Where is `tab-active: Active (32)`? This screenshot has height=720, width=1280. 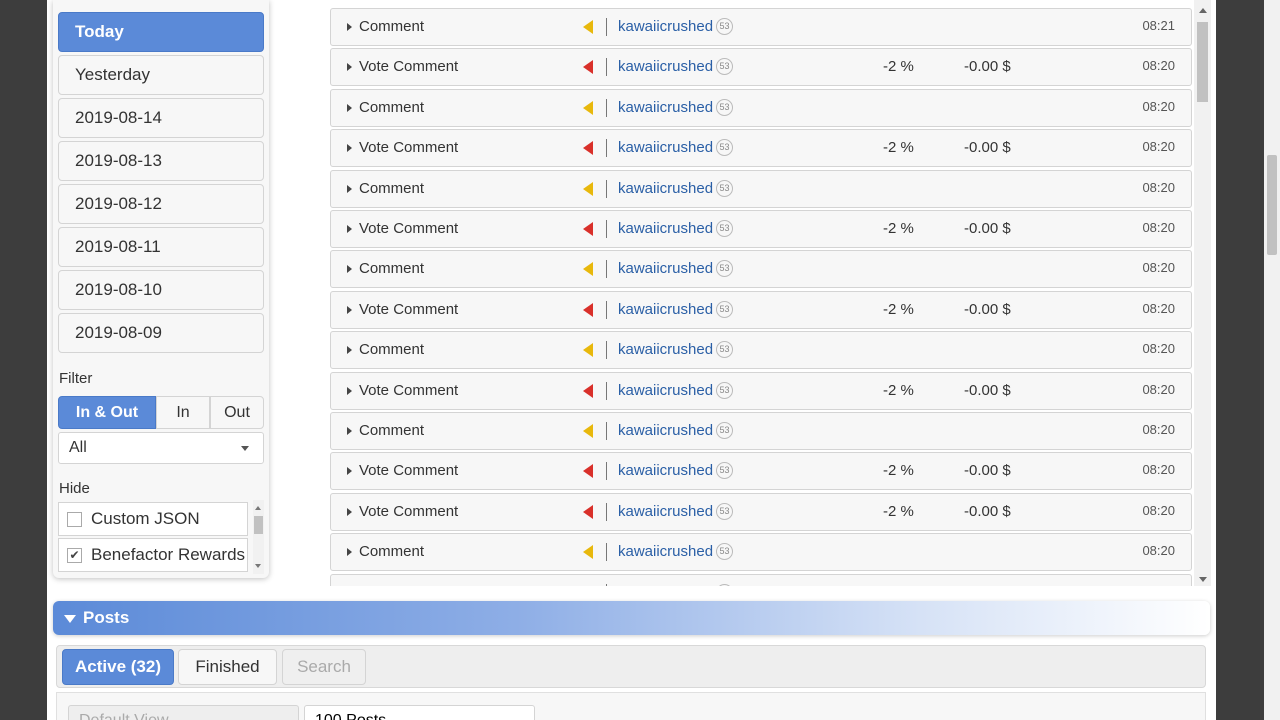 tab-active: Active (32) is located at coordinates (118, 667).